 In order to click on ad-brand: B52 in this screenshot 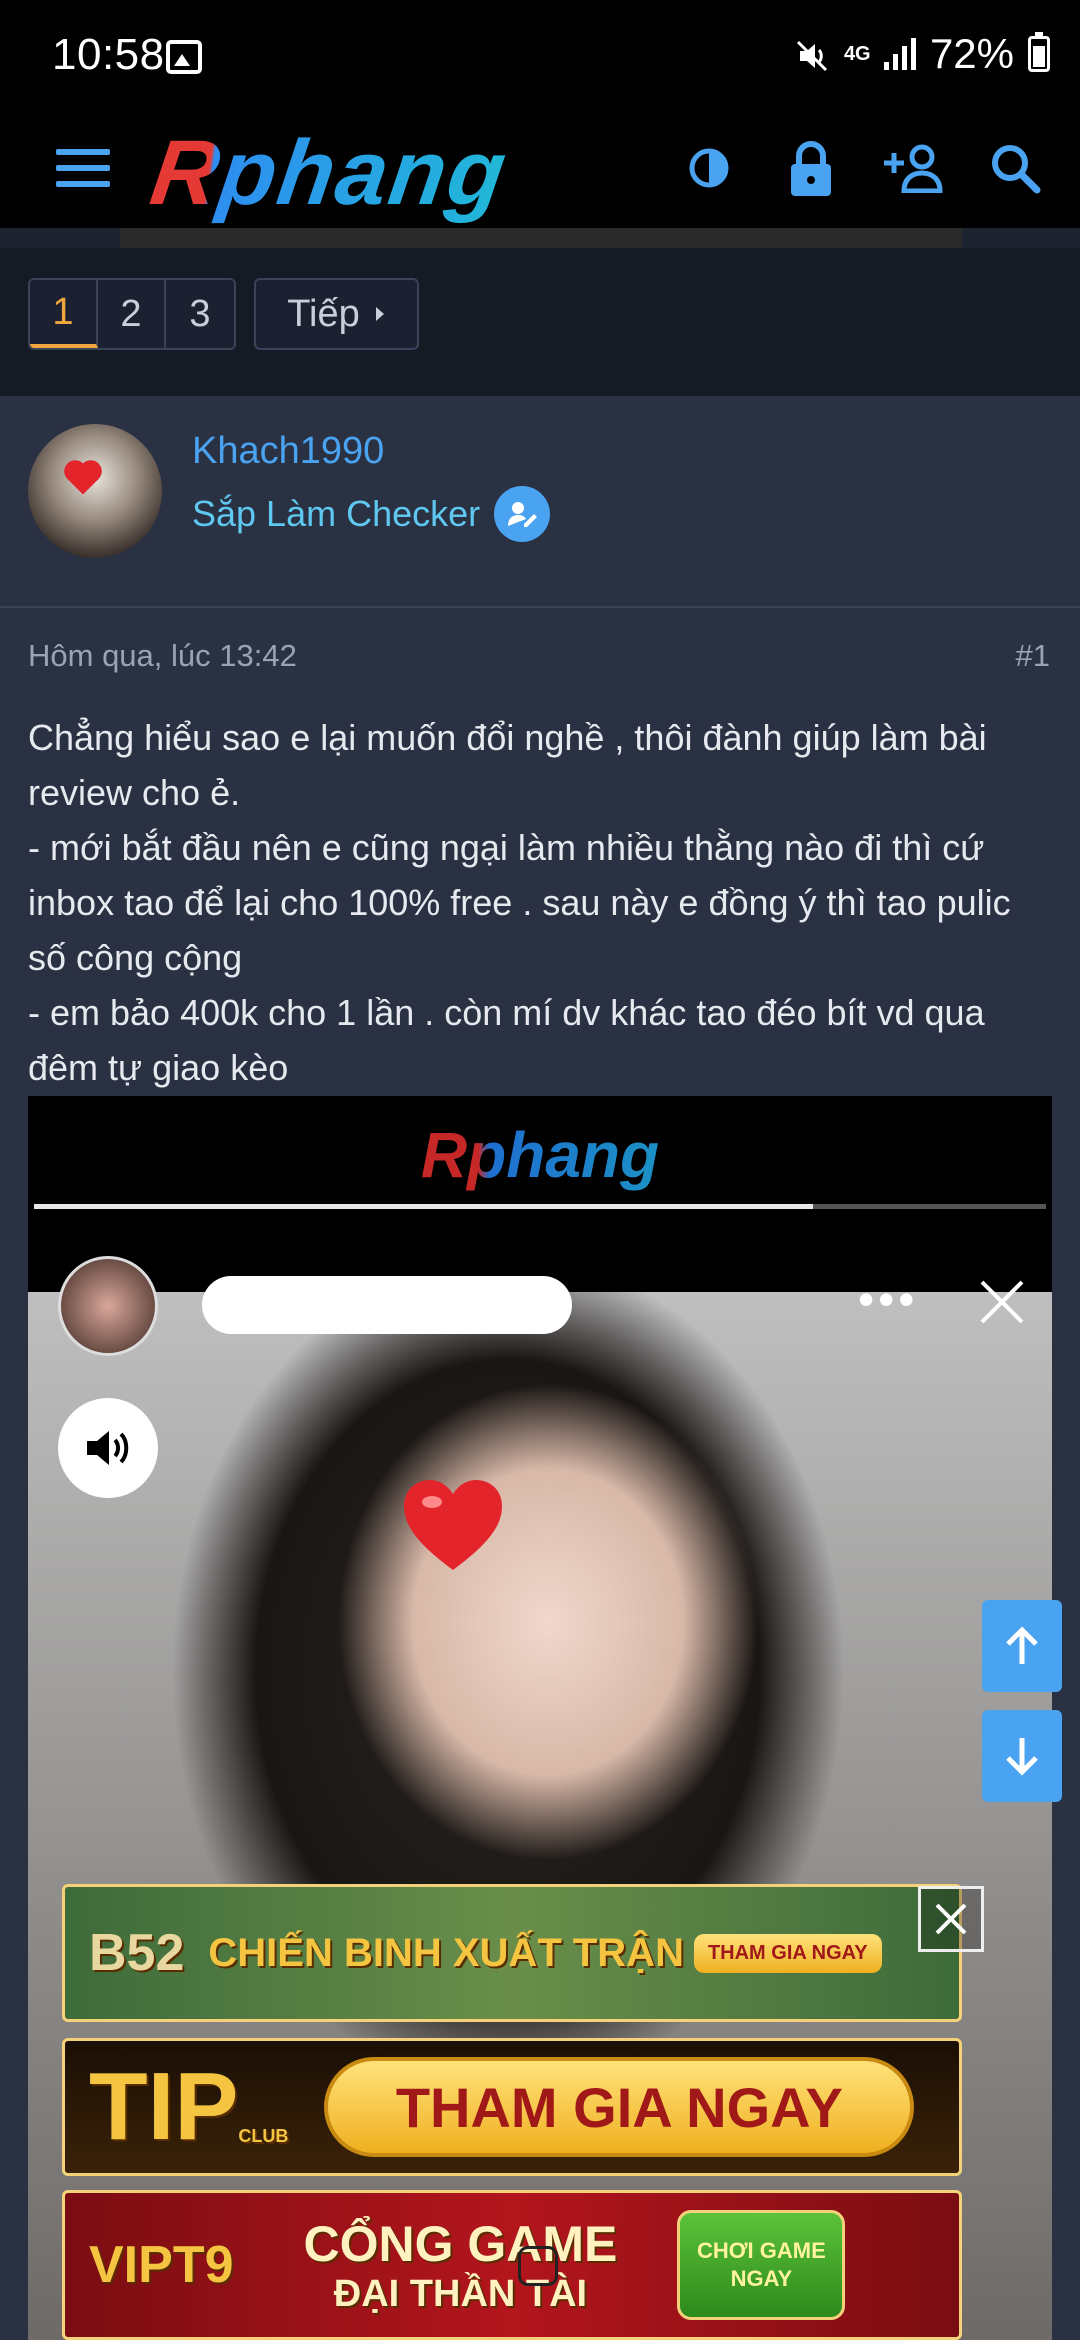, I will do `click(137, 1953)`.